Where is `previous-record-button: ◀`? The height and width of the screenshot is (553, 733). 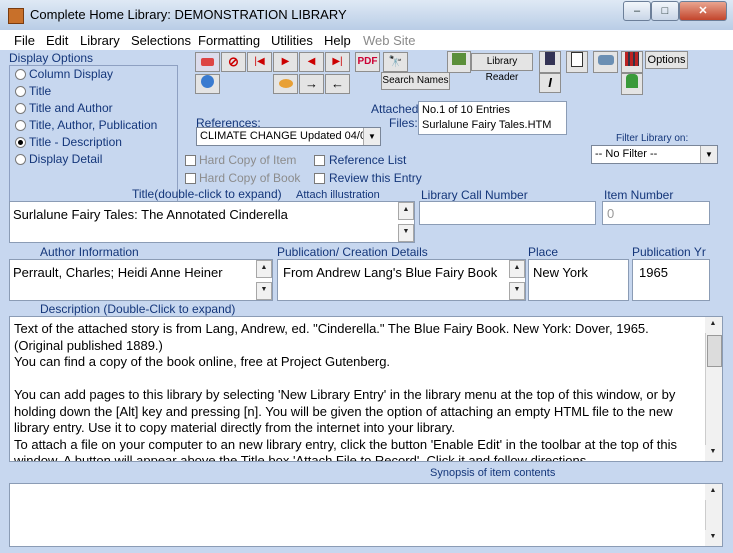 previous-record-button: ◀ is located at coordinates (311, 62).